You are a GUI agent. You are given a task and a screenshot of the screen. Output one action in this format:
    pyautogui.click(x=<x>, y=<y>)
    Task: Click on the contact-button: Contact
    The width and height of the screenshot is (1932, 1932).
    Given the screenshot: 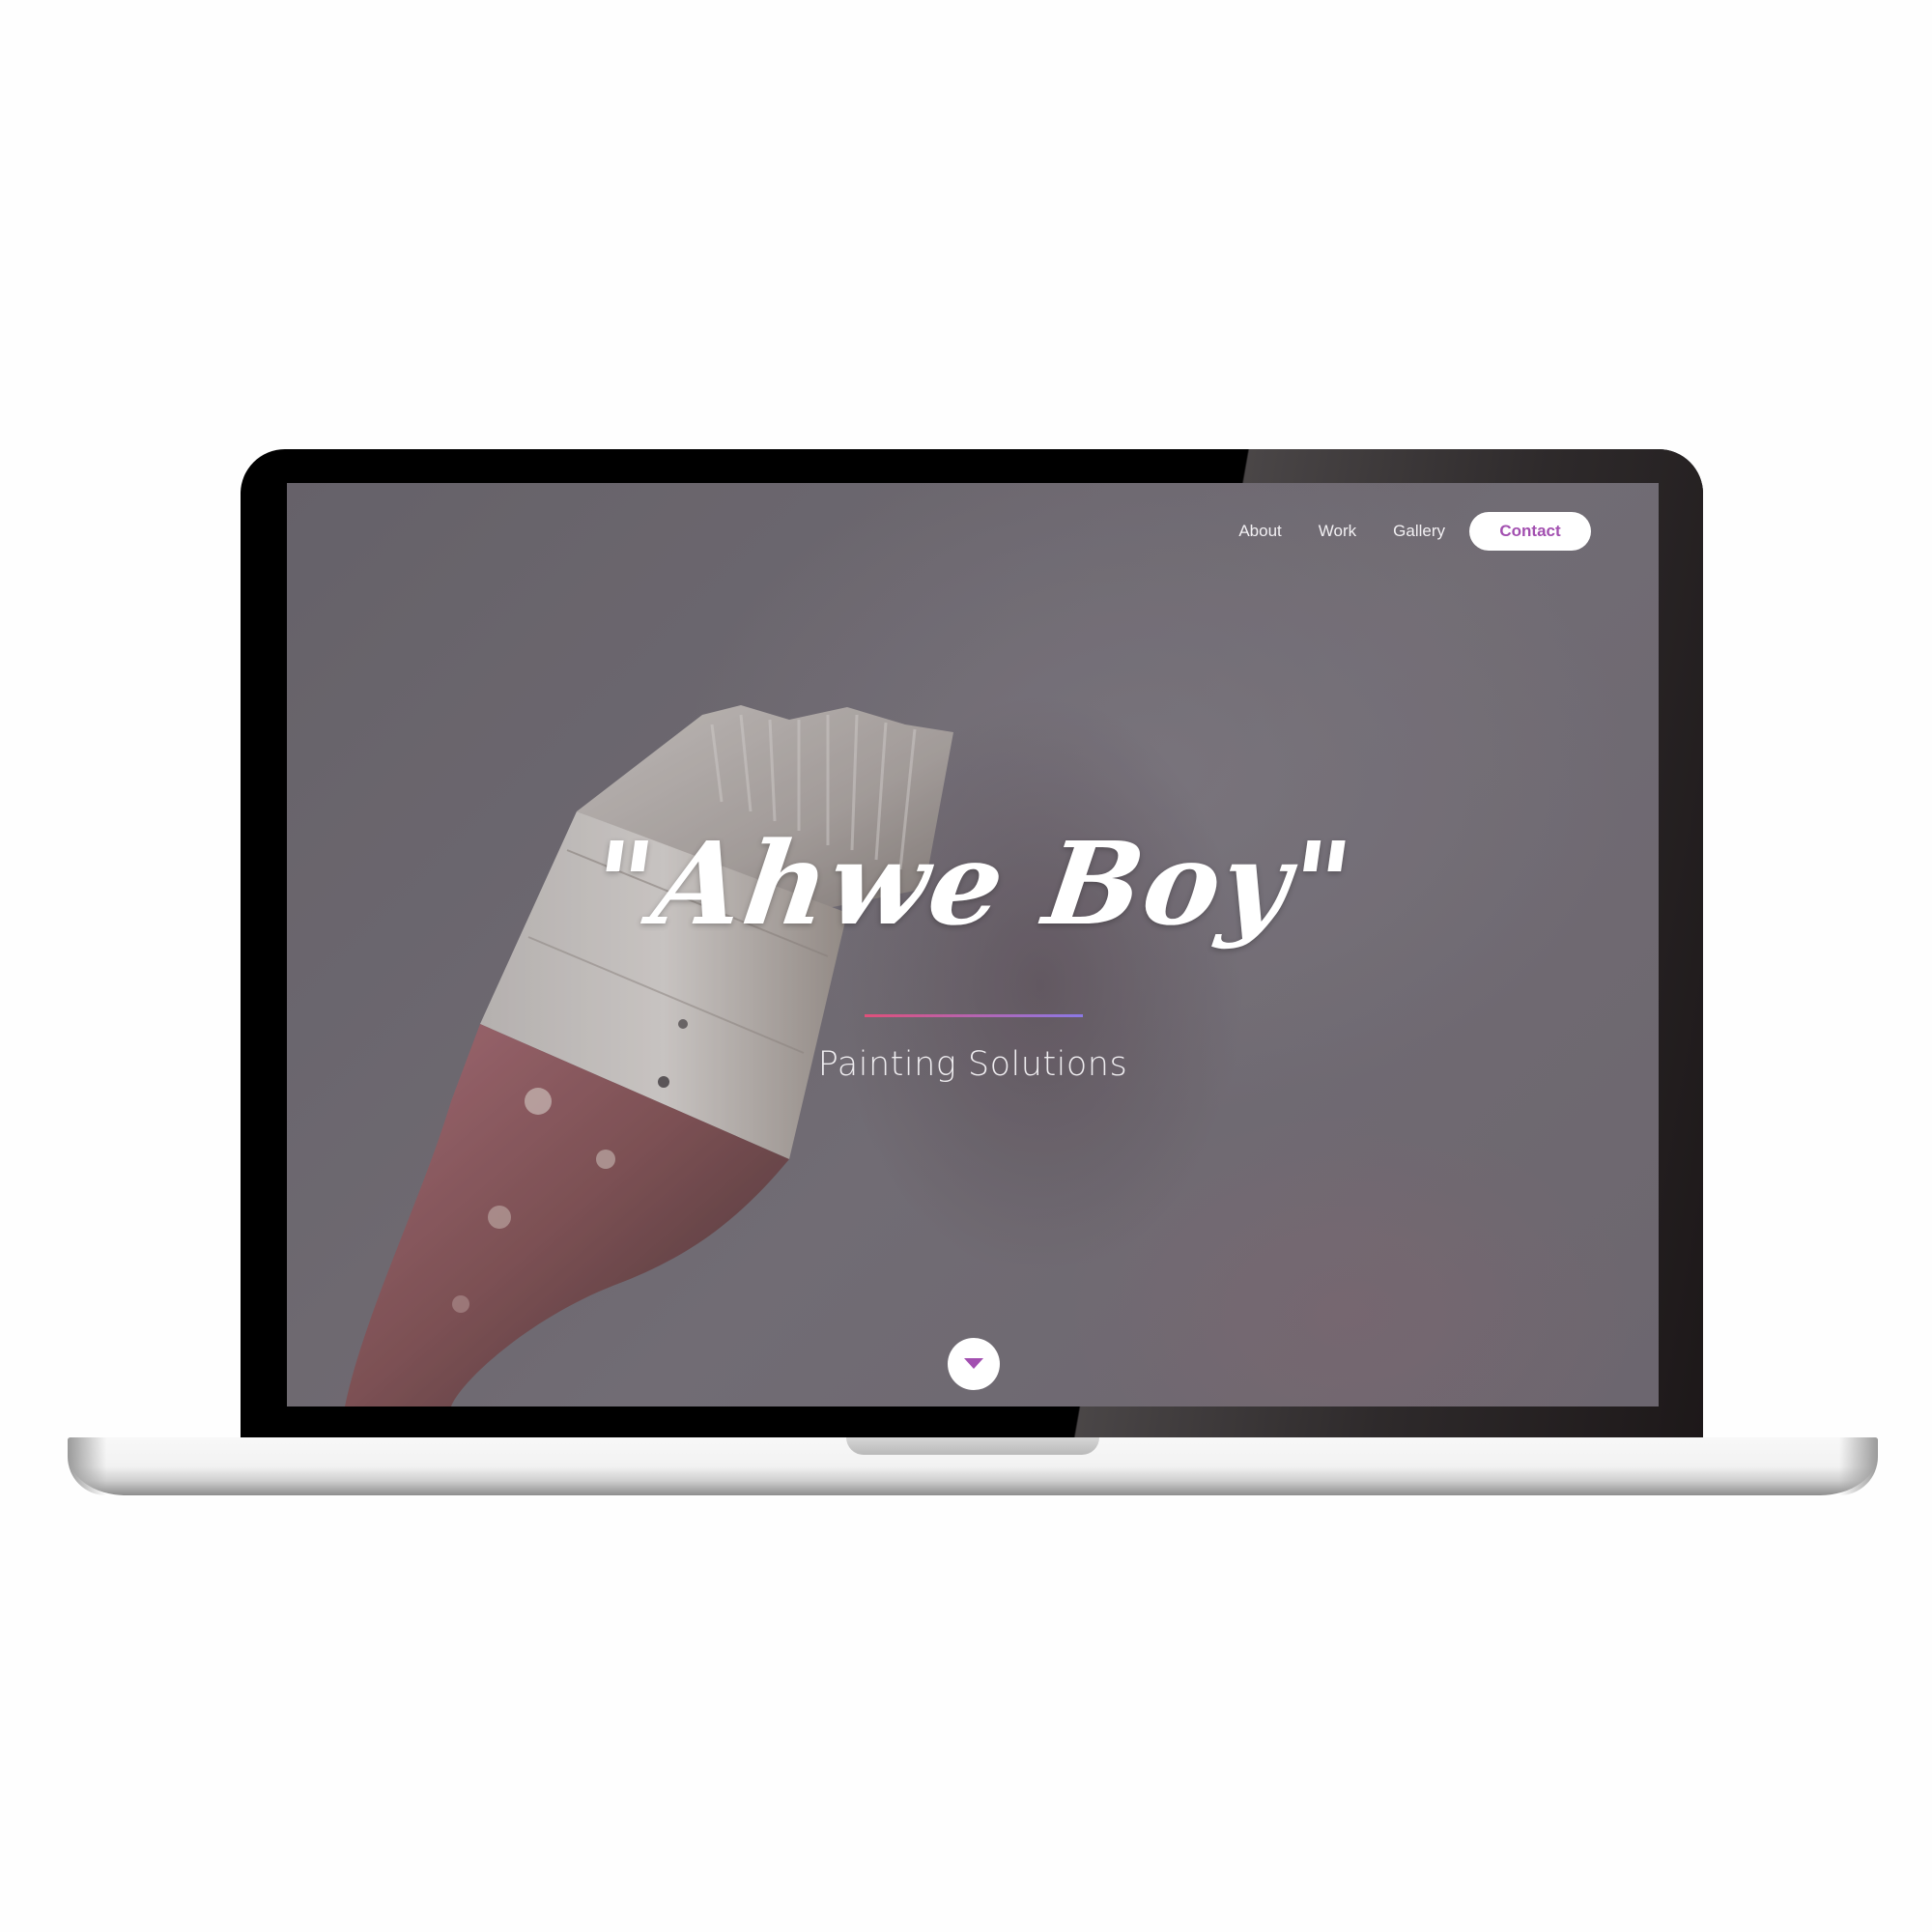 What is the action you would take?
    pyautogui.click(x=1530, y=531)
    